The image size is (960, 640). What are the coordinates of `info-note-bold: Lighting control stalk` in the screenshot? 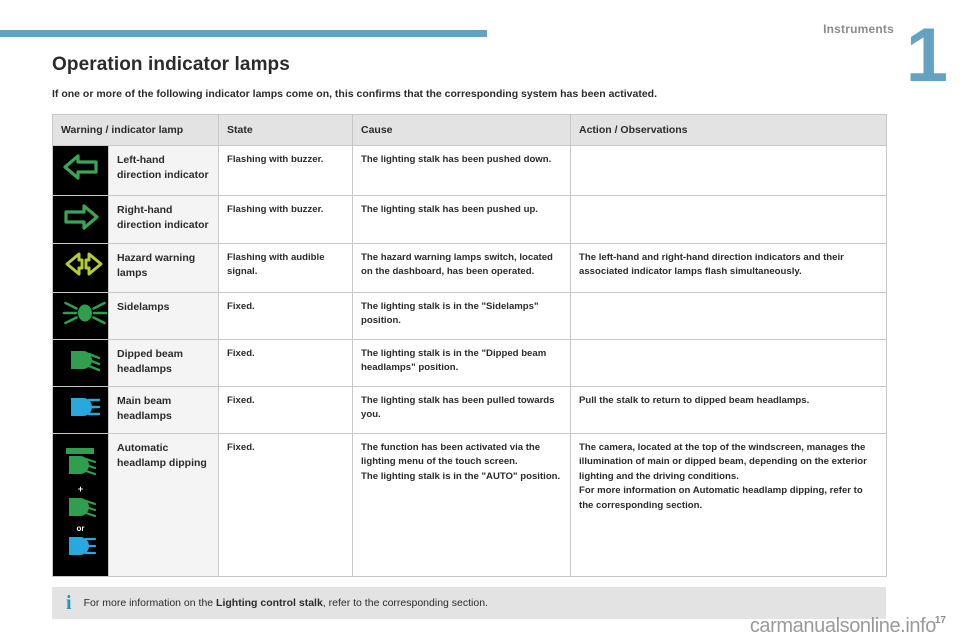 It's located at (269, 603).